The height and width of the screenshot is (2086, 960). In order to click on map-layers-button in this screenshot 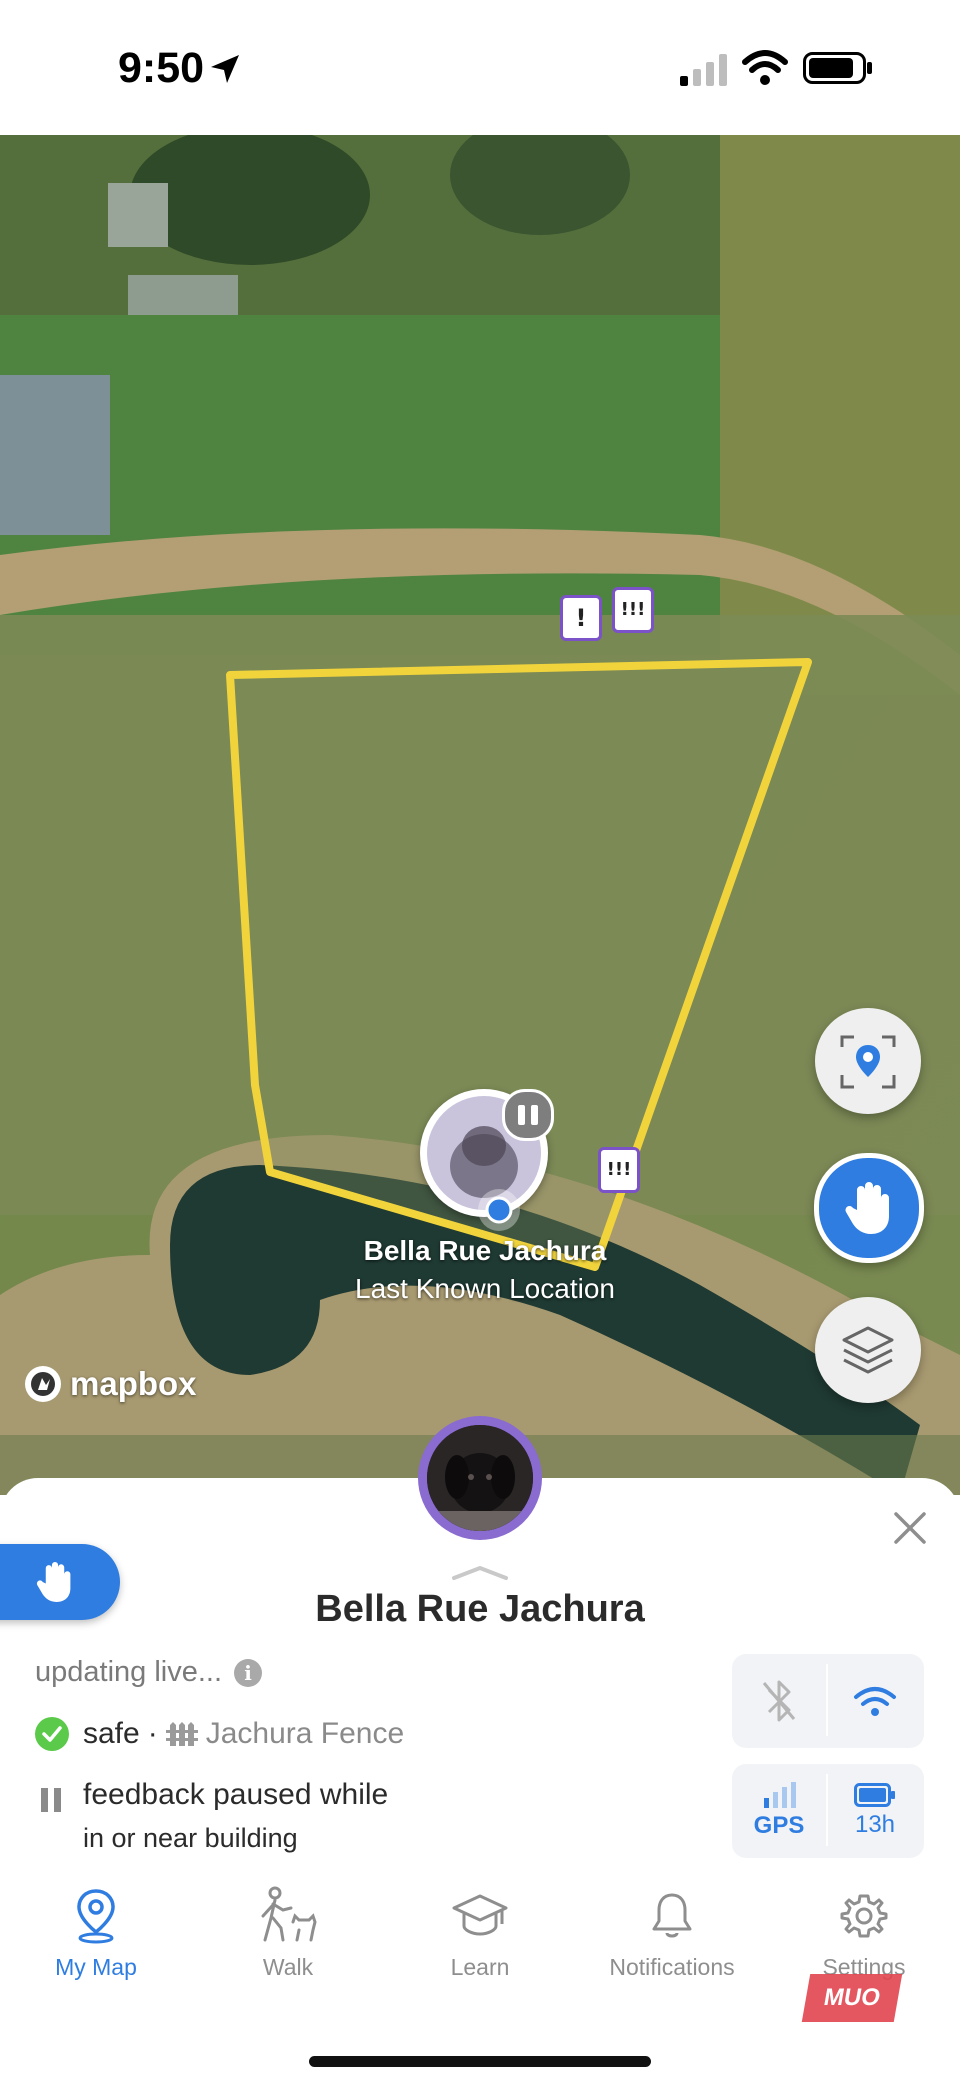, I will do `click(868, 1350)`.